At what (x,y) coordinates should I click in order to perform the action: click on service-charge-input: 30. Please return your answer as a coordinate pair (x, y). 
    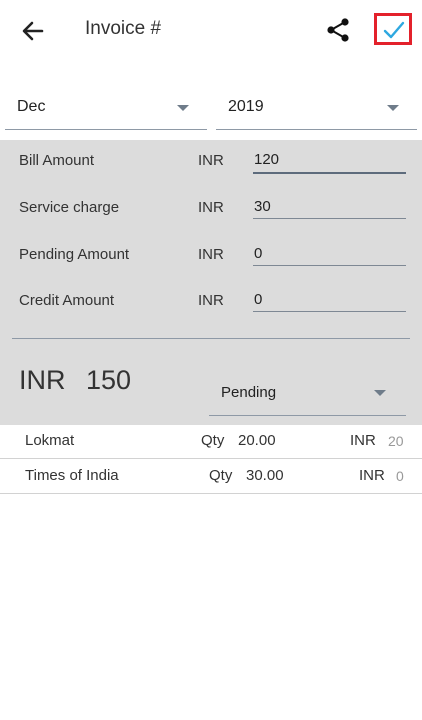
    Looking at the image, I should click on (329, 203).